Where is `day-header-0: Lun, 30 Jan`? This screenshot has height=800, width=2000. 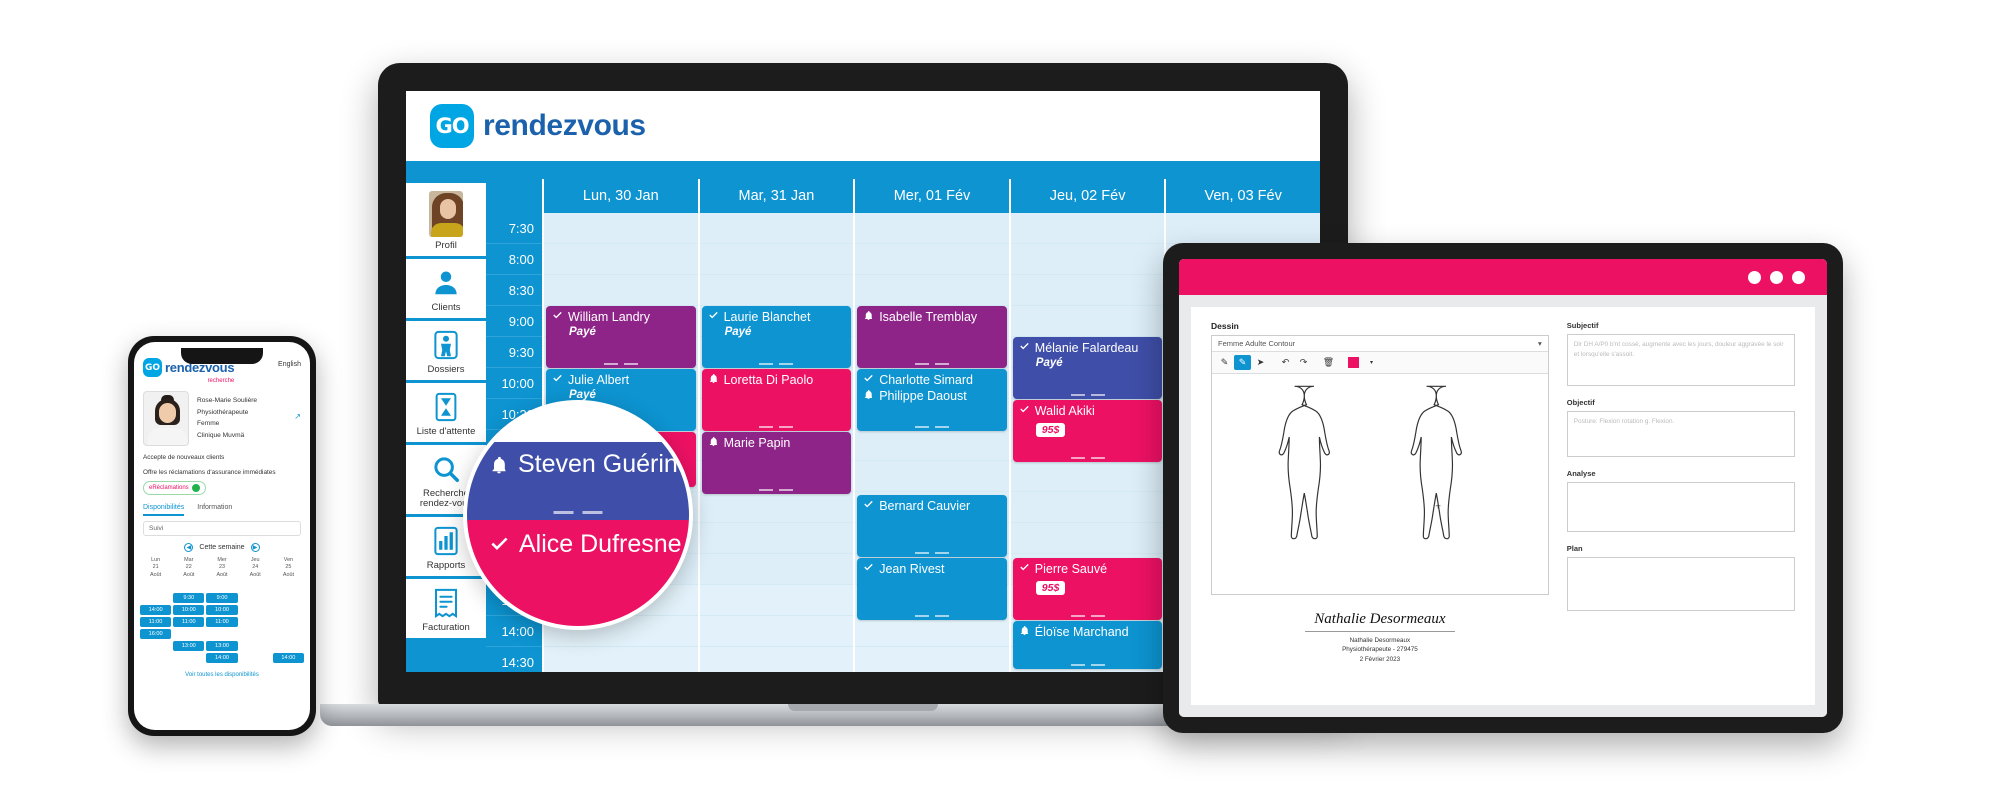 day-header-0: Lun, 30 Jan is located at coordinates (620, 196).